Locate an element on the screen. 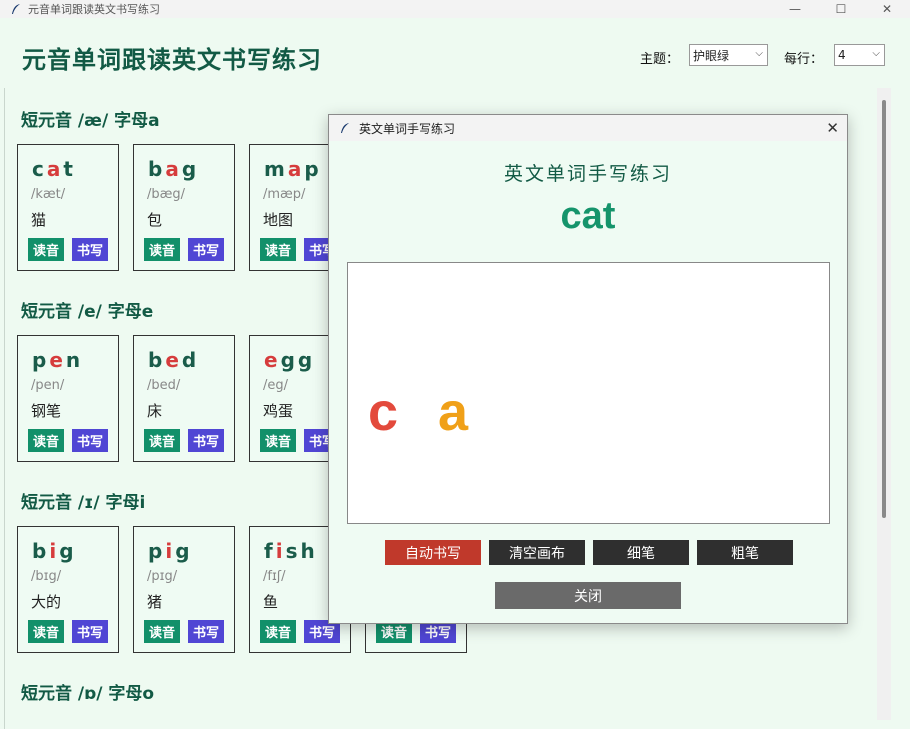  word-part: c is located at coordinates (39, 169).